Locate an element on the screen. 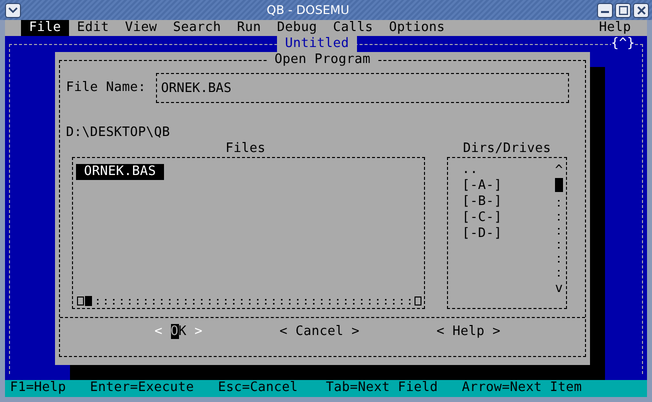 This screenshot has width=652, height=402. status-hint: Esc=Cancel is located at coordinates (258, 388).